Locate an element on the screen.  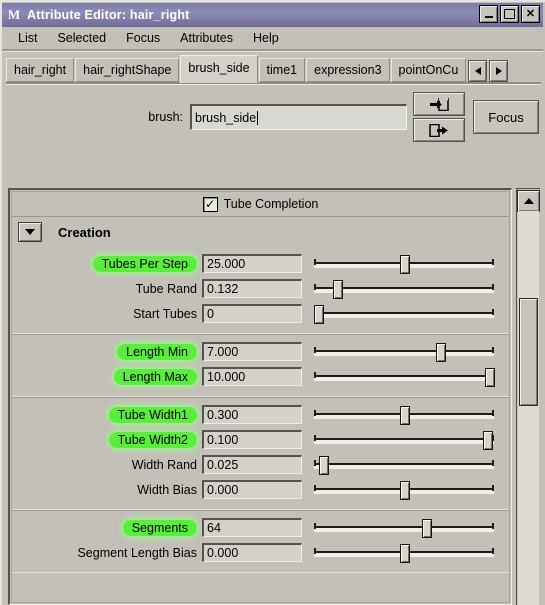
attribute-slider-segments is located at coordinates (404, 528).